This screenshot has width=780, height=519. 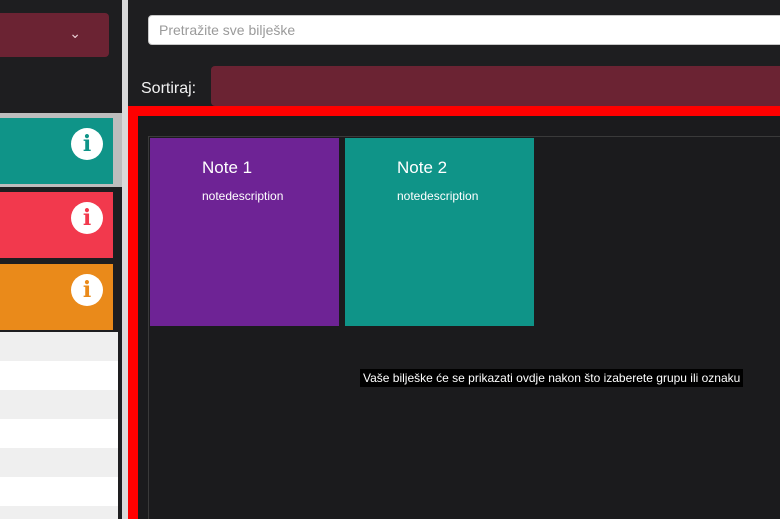 I want to click on note-tile: Note 1 notedescription, so click(x=244, y=232).